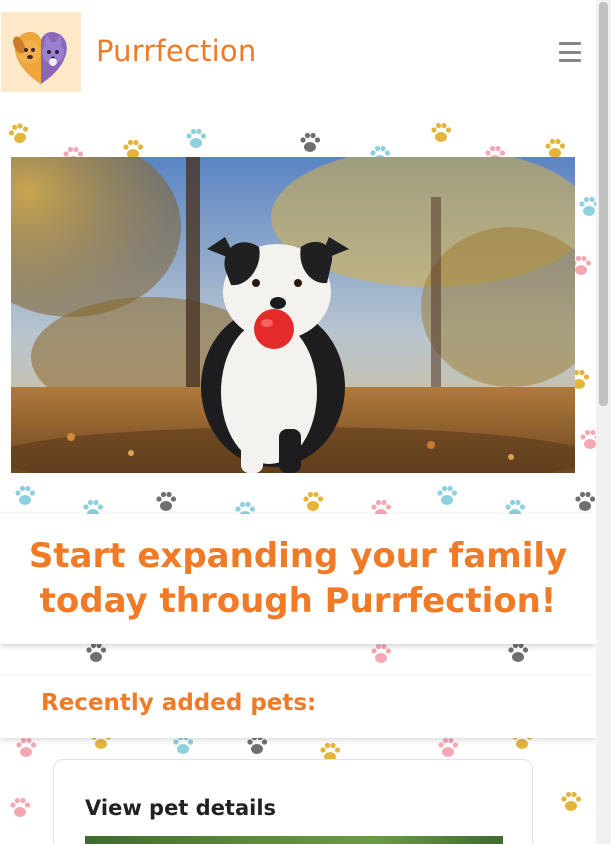 The width and height of the screenshot is (611, 844). Describe the element at coordinates (180, 808) in the screenshot. I see `view-pet-details-link: View pet details` at that location.